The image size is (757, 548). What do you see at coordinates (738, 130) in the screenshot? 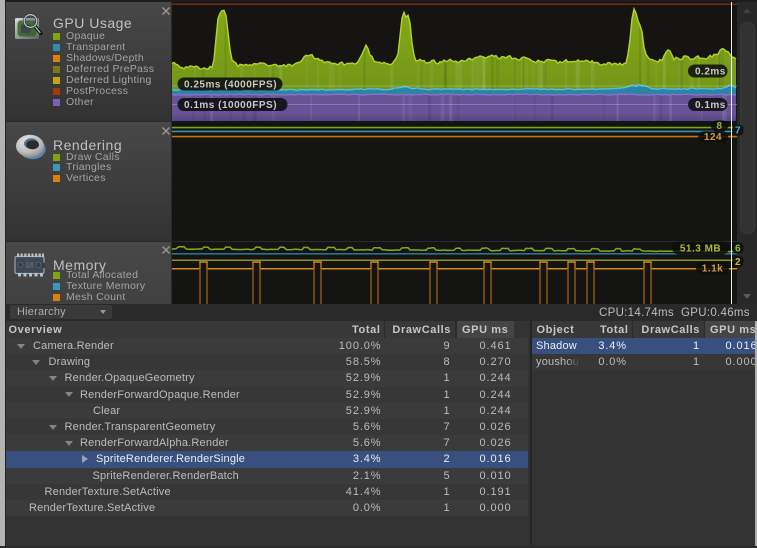
I see `svg-text: 7` at bounding box center [738, 130].